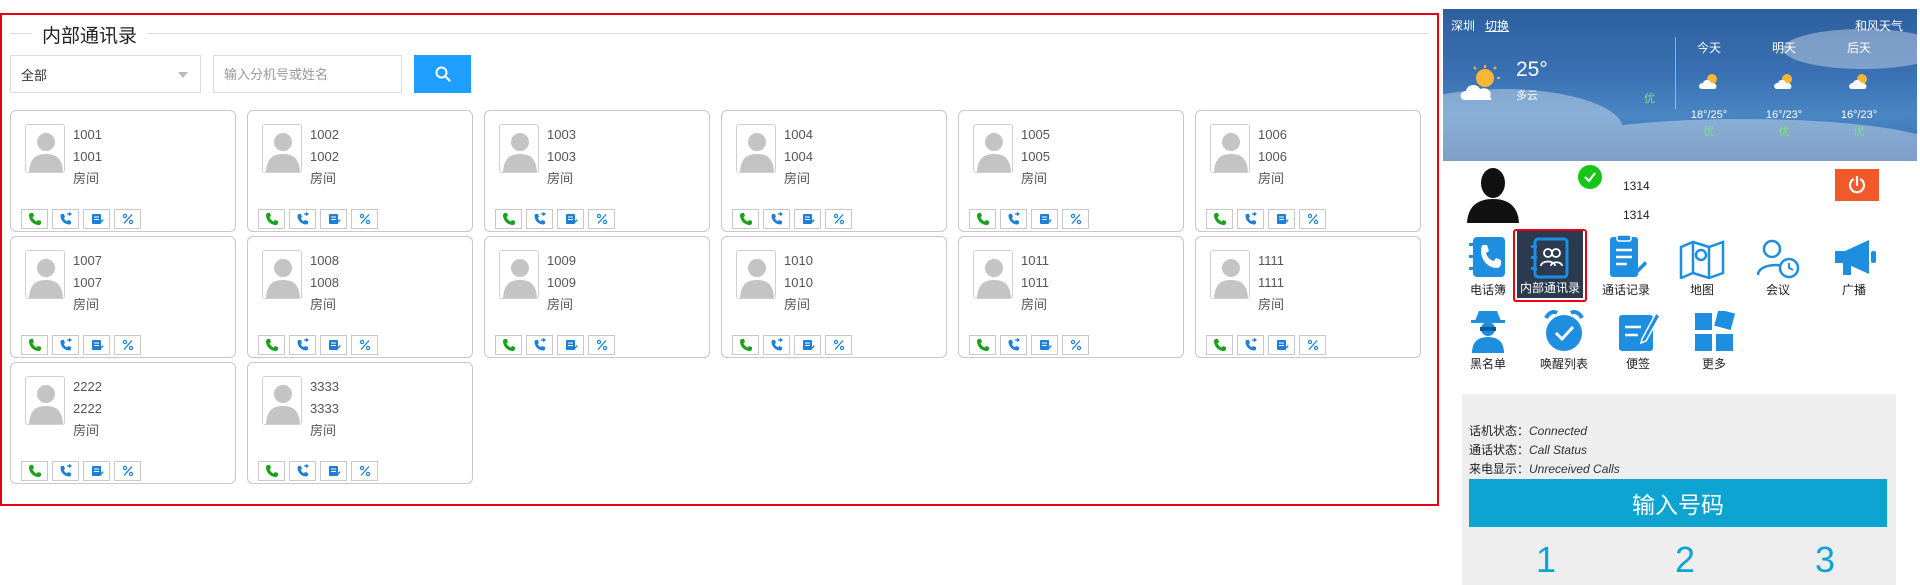 Image resolution: width=1920 pixels, height=585 pixels. Describe the element at coordinates (1564, 330) in the screenshot. I see `alarm-clock-icon` at that location.